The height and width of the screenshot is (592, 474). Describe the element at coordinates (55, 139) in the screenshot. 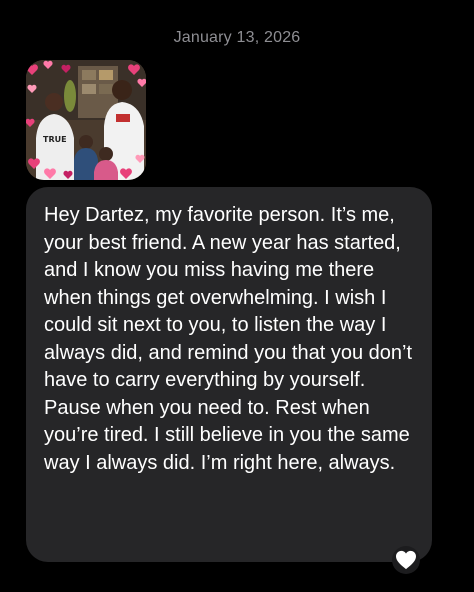

I see `svg-text: TRUE` at that location.